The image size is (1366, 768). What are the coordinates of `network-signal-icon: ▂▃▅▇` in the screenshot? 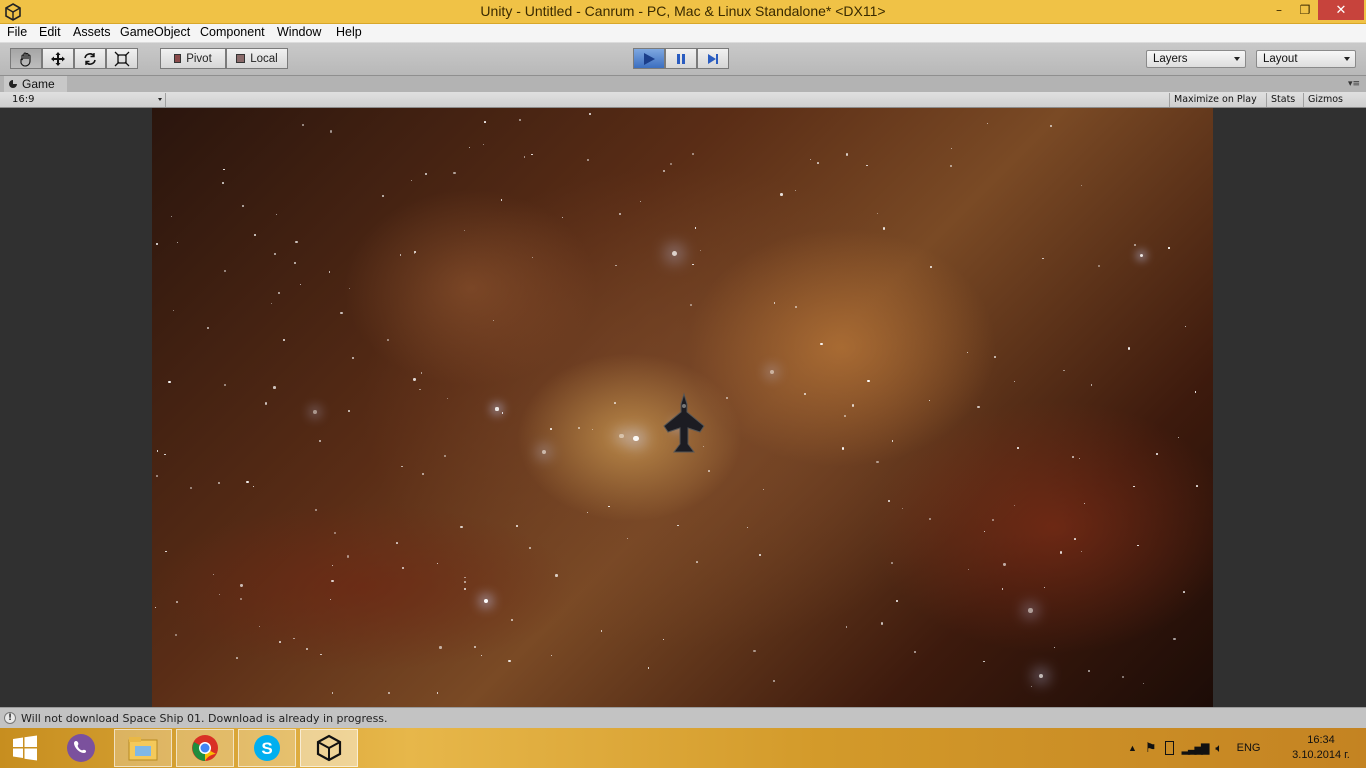 It's located at (1196, 748).